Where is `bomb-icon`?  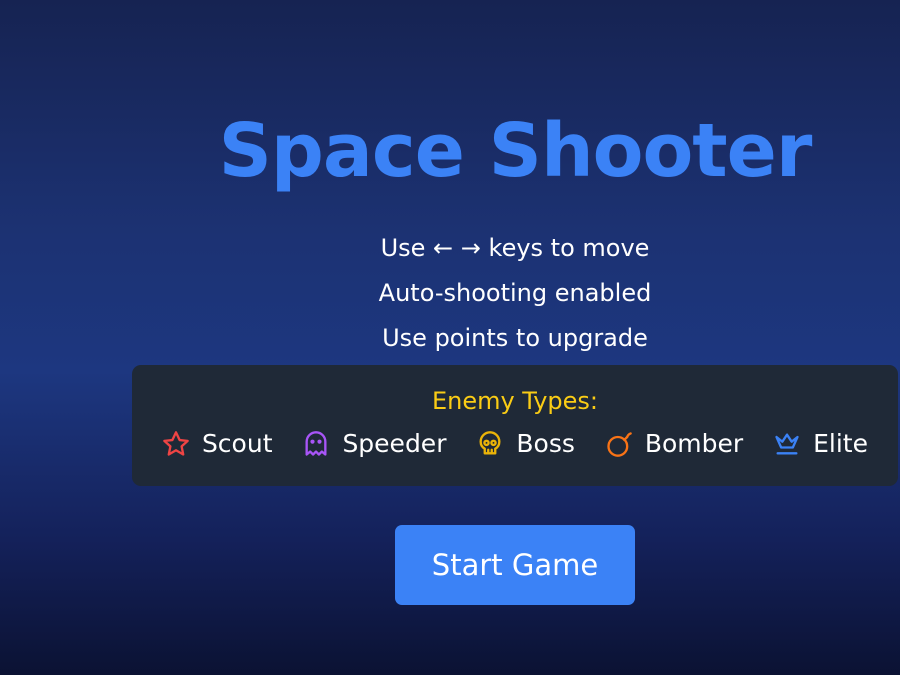
bomb-icon is located at coordinates (619, 444).